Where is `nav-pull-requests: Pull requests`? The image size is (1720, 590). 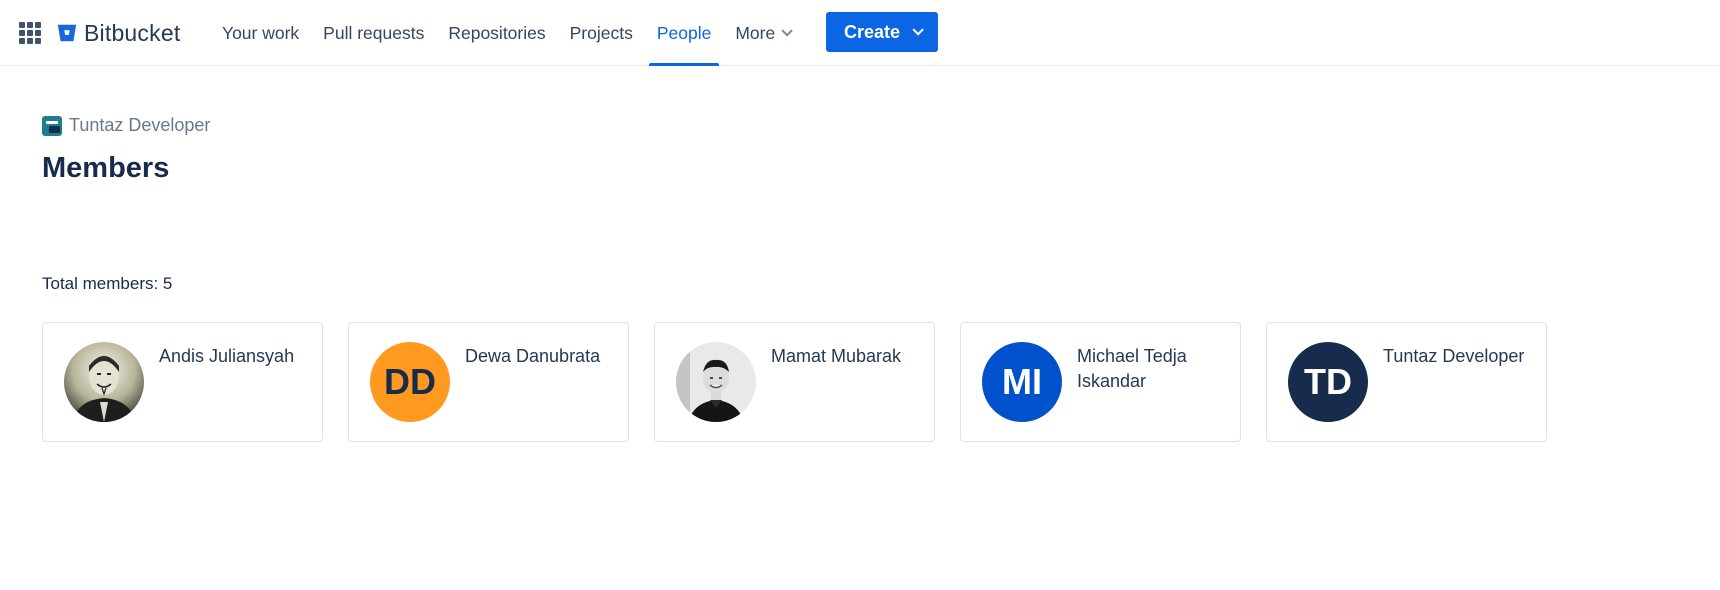
nav-pull-requests: Pull requests is located at coordinates (373, 33).